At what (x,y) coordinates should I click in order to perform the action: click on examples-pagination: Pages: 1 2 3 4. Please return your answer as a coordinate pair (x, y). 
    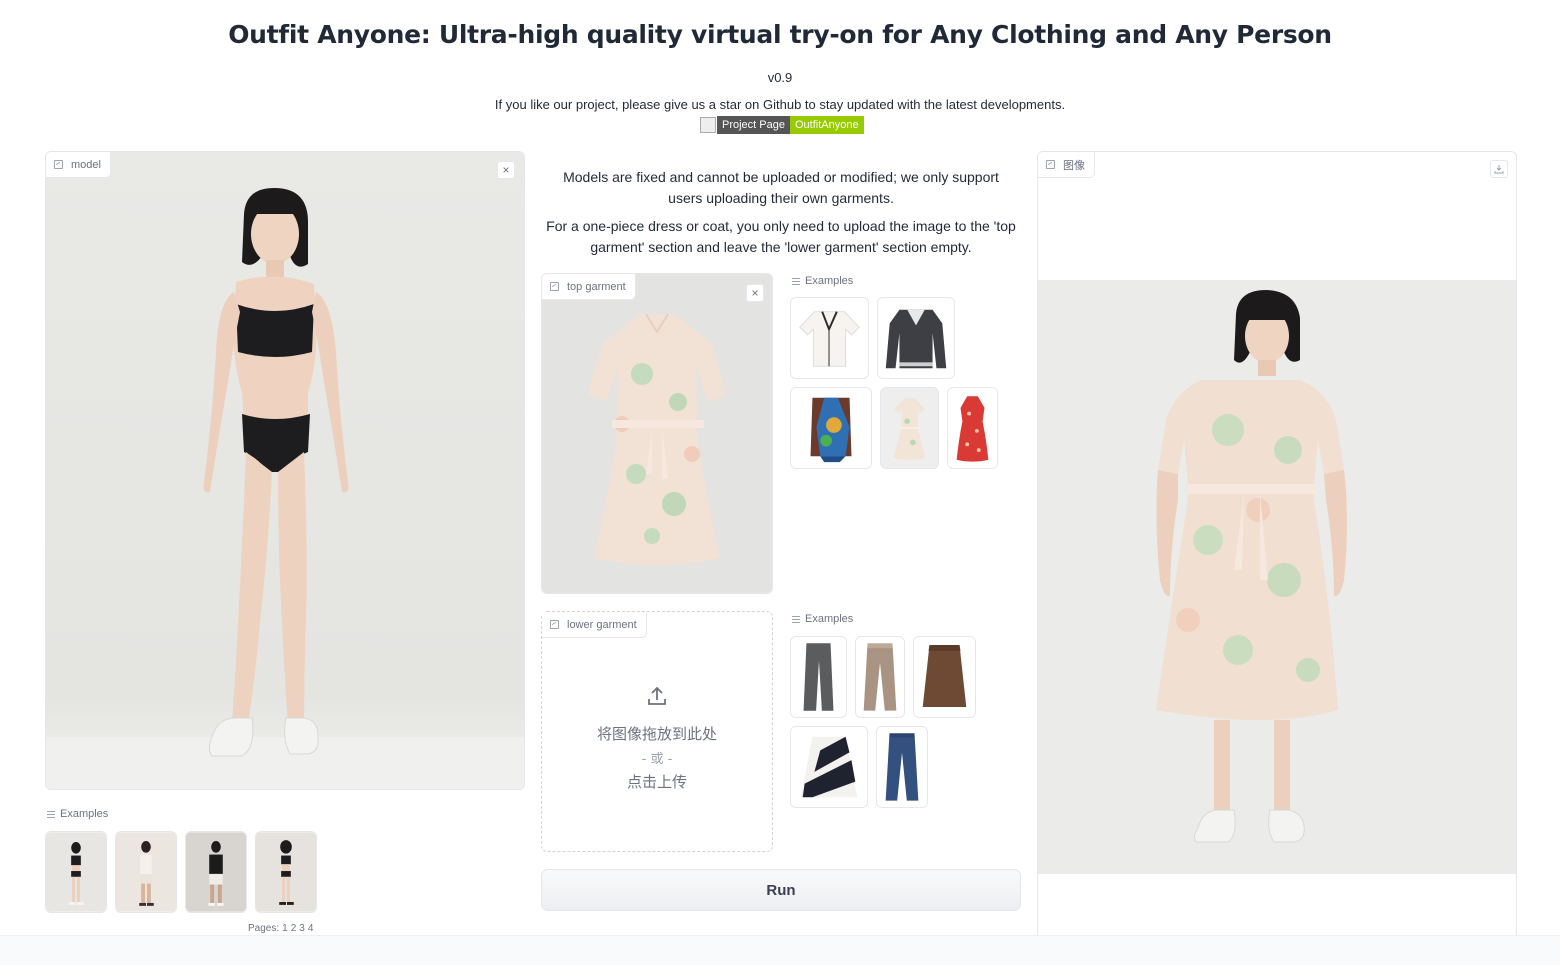
    Looking at the image, I should click on (281, 928).